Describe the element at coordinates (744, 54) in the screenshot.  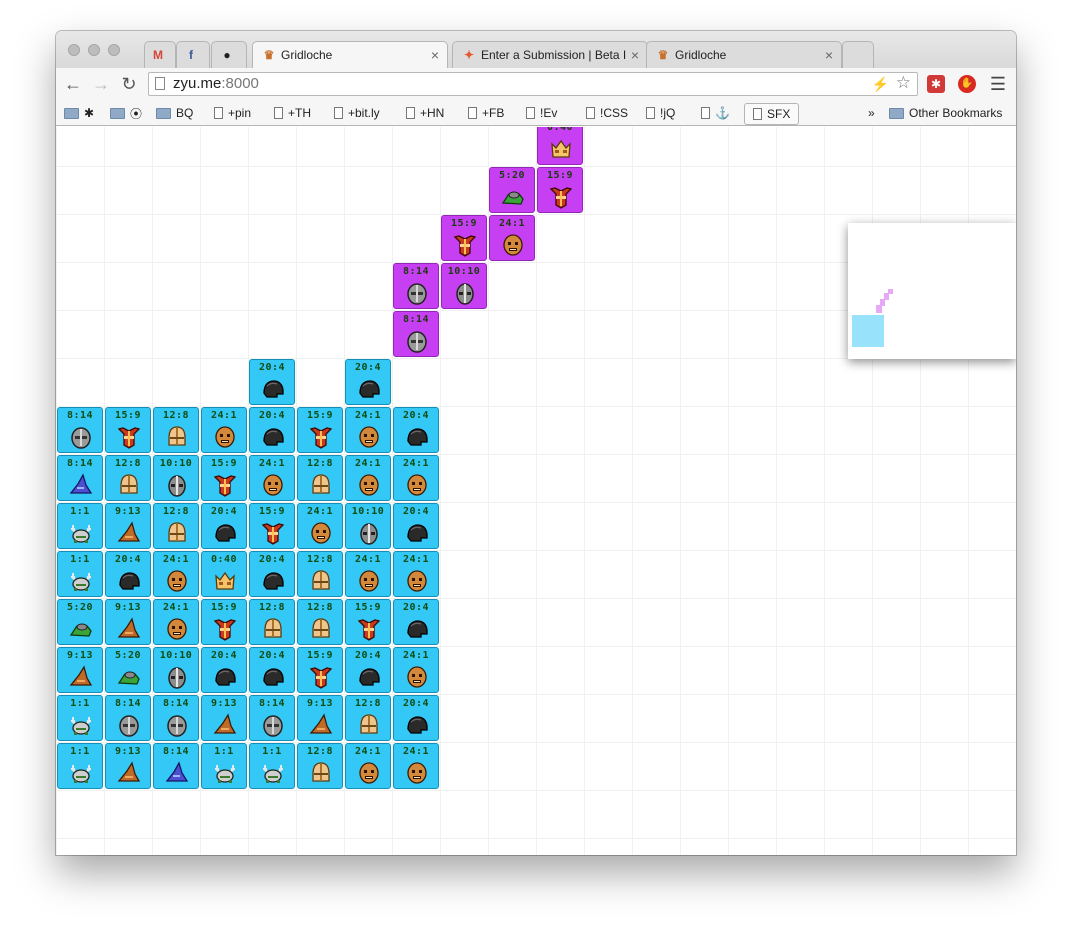
I see `tab-6: ♛ Gridloche ×` at that location.